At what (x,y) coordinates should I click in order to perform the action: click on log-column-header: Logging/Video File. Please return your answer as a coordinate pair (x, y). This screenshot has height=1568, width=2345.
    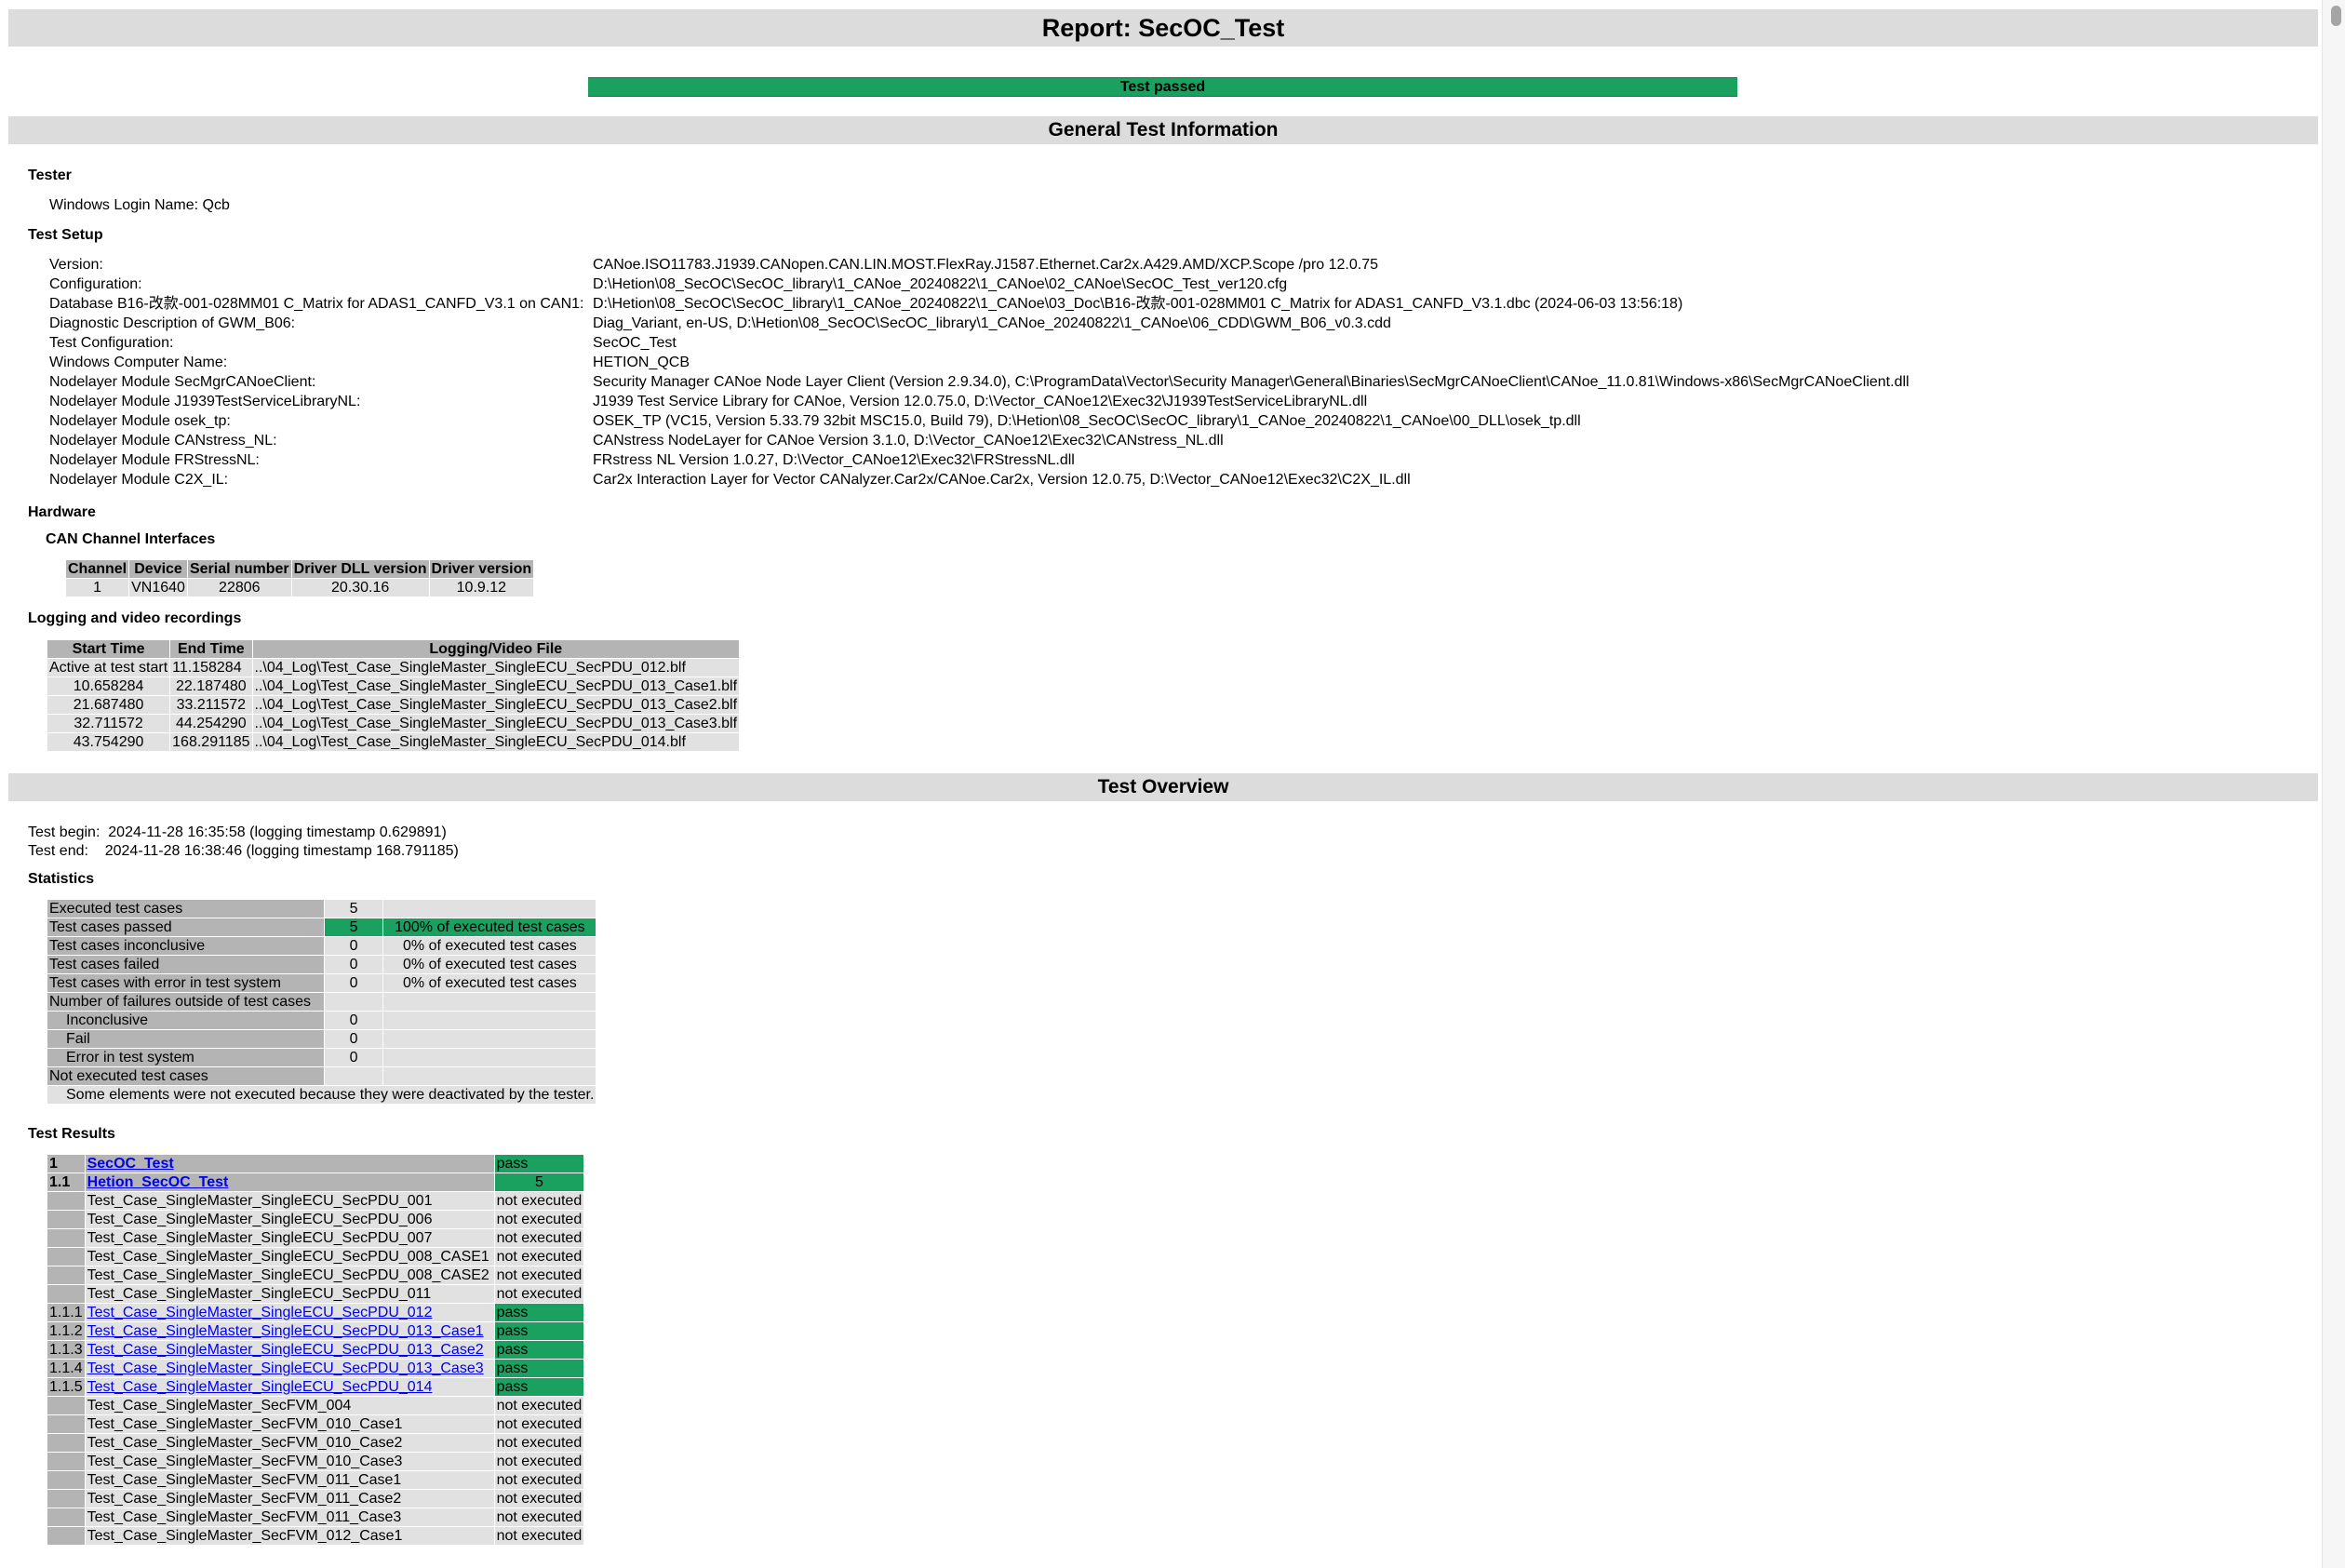
    Looking at the image, I should click on (496, 649).